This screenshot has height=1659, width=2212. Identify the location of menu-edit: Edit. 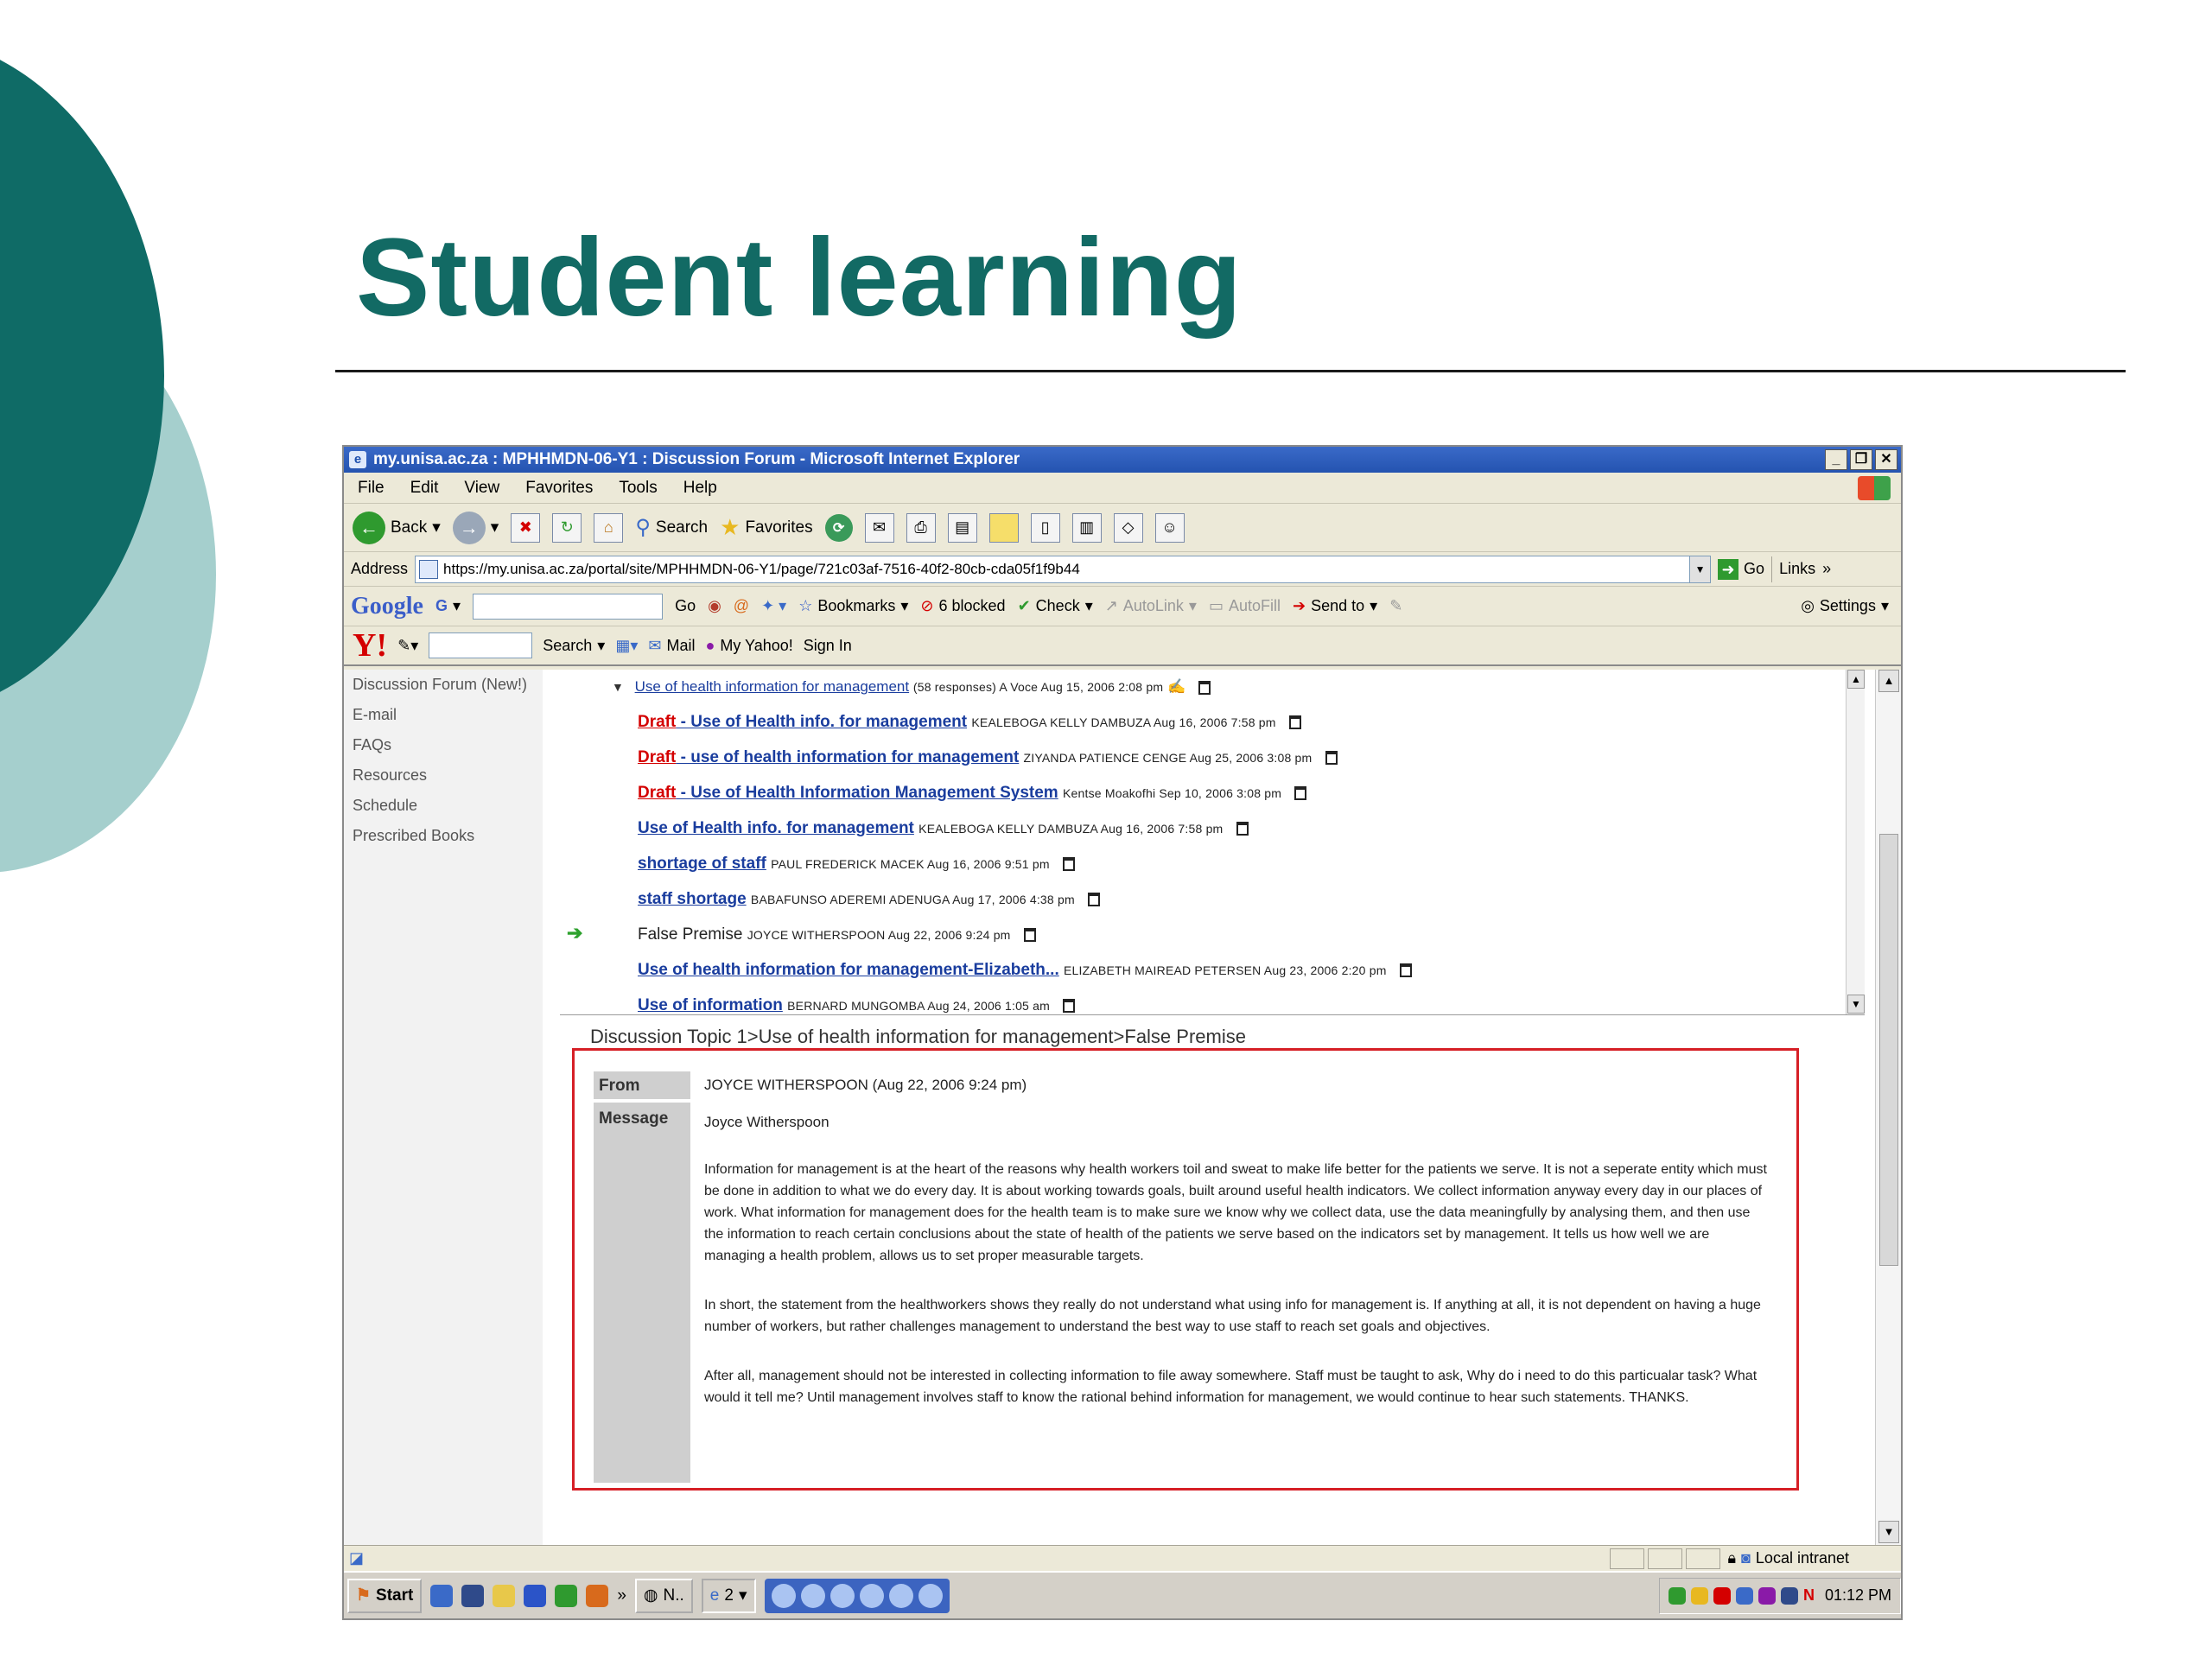
(424, 488).